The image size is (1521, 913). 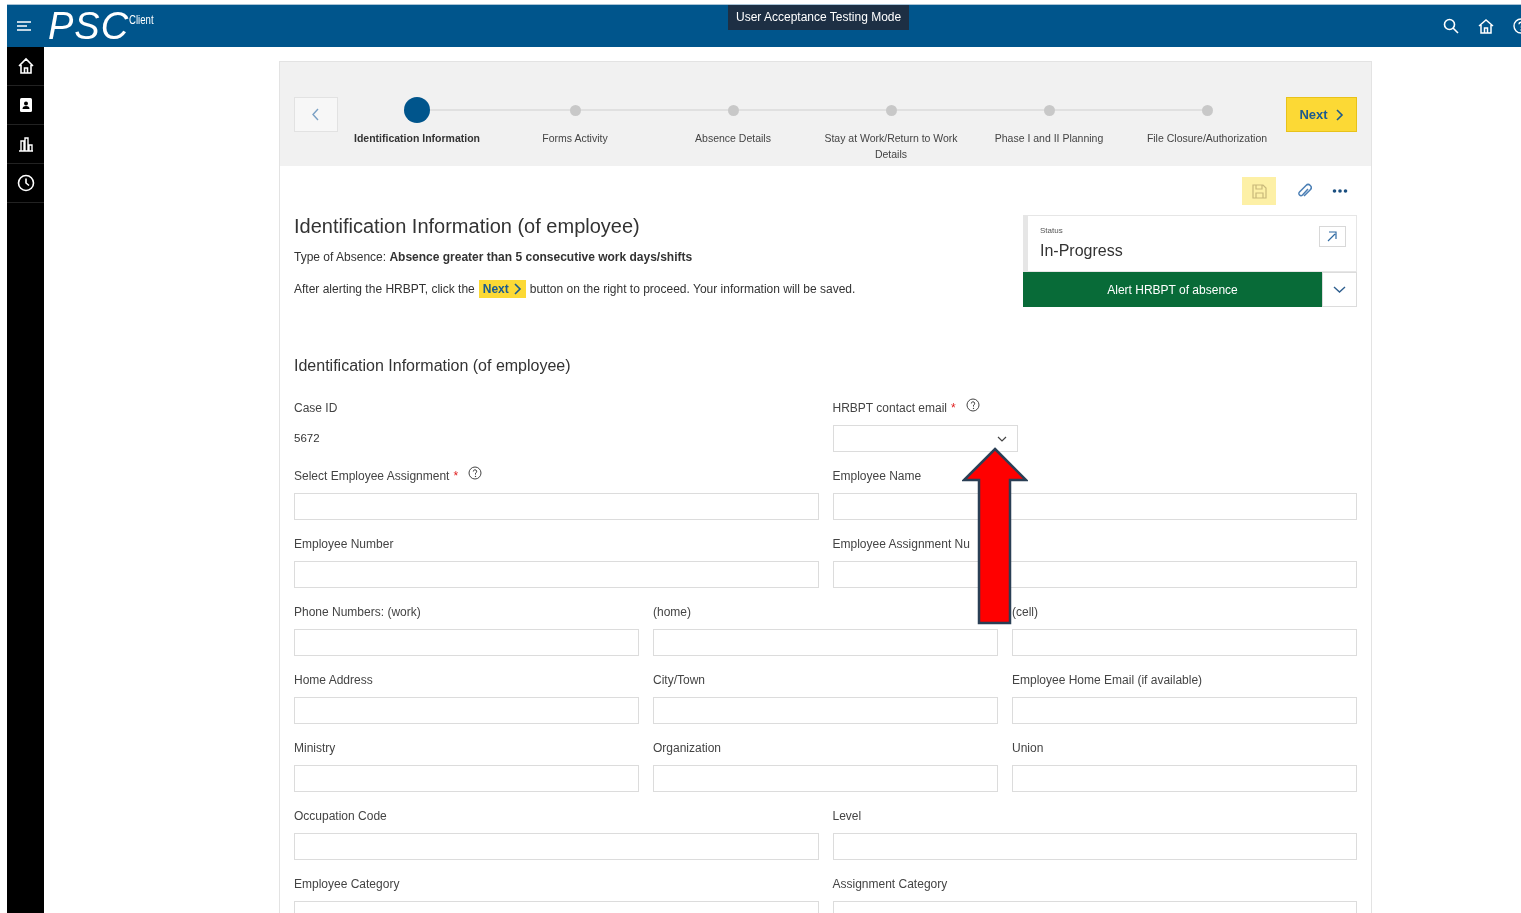 What do you see at coordinates (847, 816) in the screenshot?
I see `field-label: Level` at bounding box center [847, 816].